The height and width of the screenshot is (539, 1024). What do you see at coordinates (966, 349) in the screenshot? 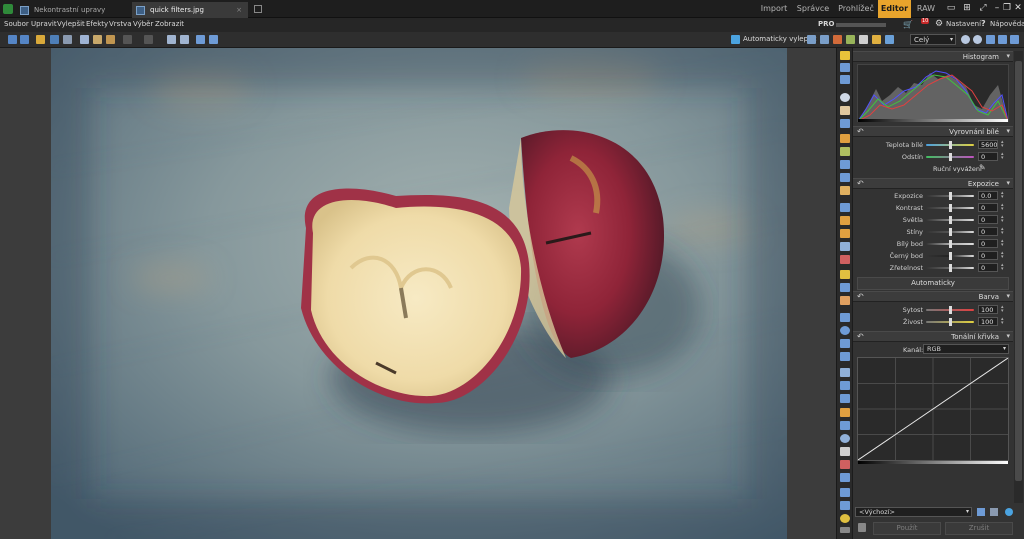
I see `channel-select: RGB ▾` at bounding box center [966, 349].